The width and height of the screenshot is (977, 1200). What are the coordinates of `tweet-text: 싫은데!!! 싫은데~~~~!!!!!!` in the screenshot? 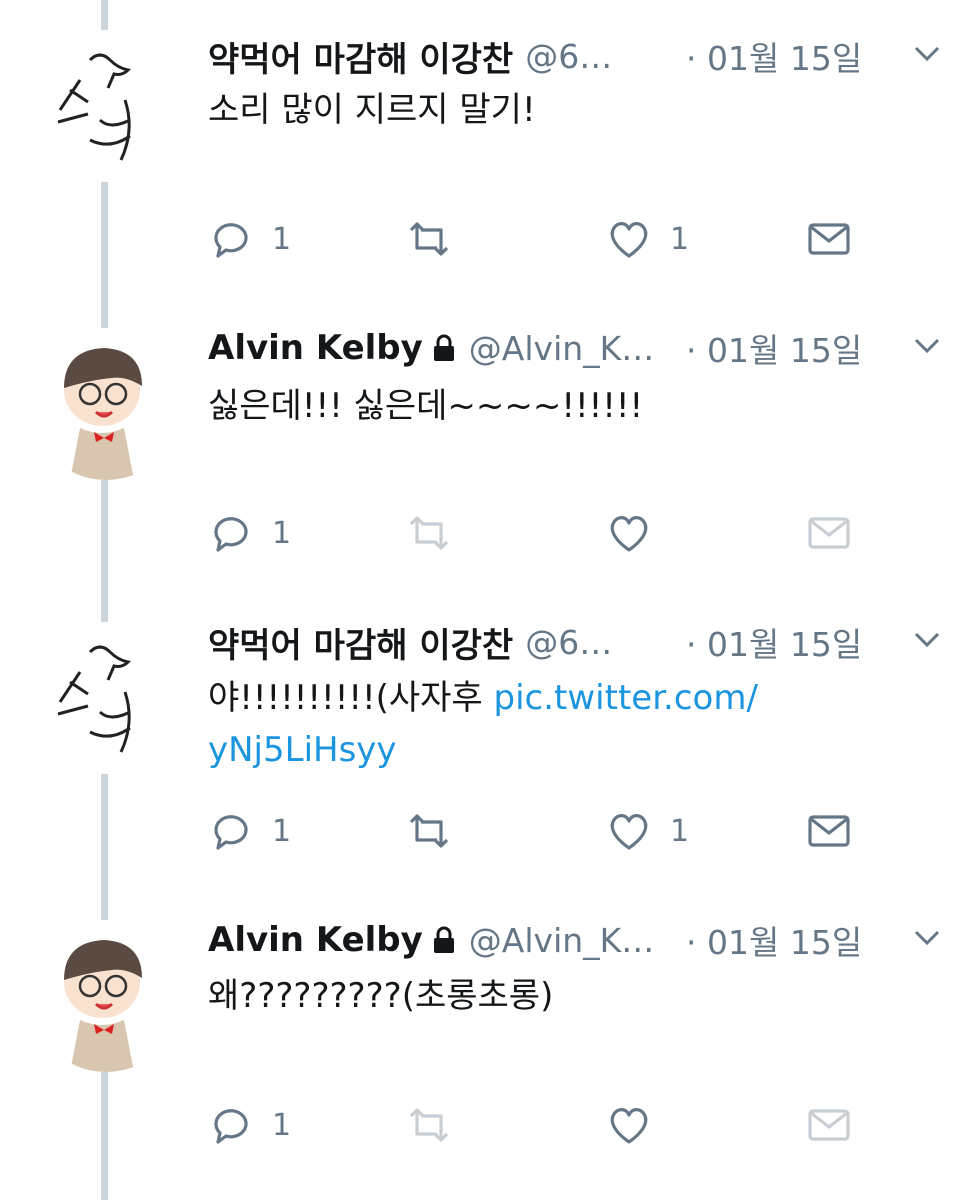 It's located at (517, 406).